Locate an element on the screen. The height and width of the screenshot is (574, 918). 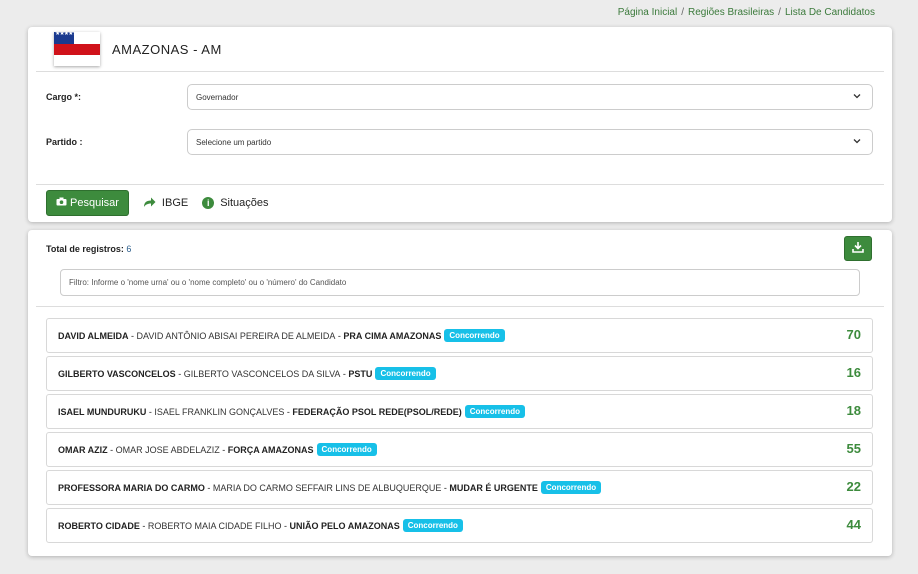
search-button-label: Pesquisar is located at coordinates (94, 203).